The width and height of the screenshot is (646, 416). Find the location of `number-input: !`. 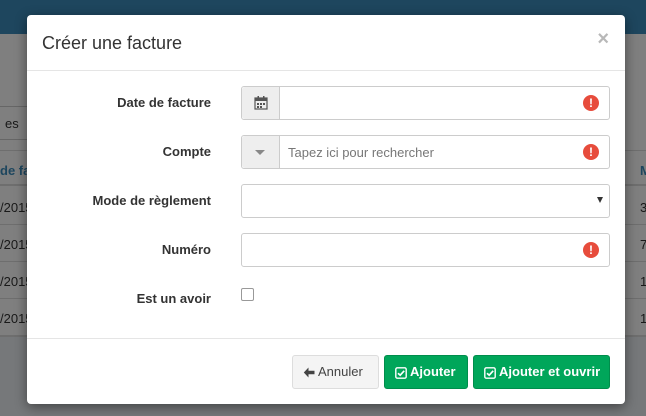

number-input: ! is located at coordinates (425, 250).